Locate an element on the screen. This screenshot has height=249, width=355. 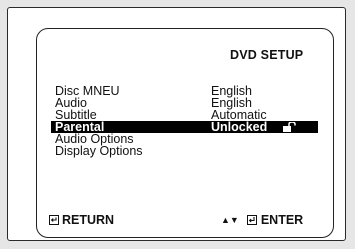
page-title: DVD SETUP is located at coordinates (267, 55).